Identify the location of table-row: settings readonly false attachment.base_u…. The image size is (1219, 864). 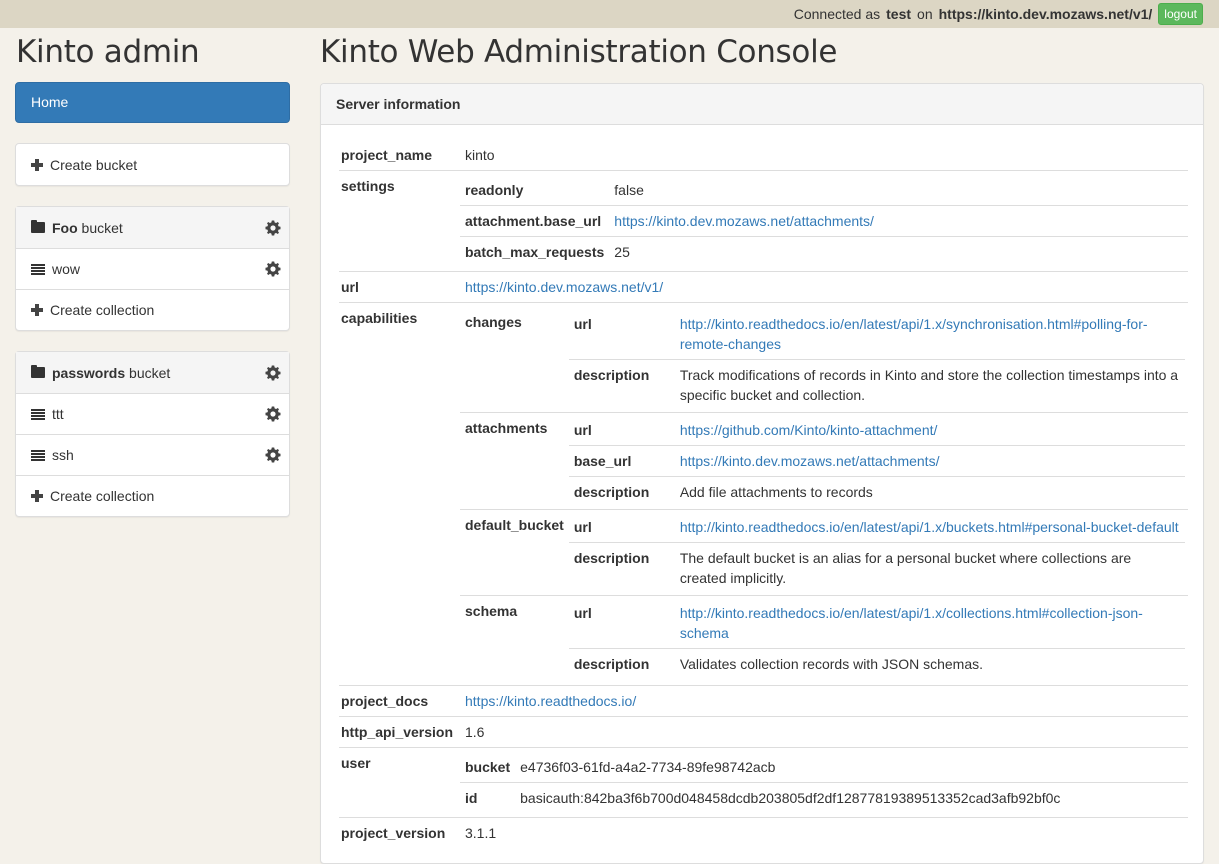
(763, 221).